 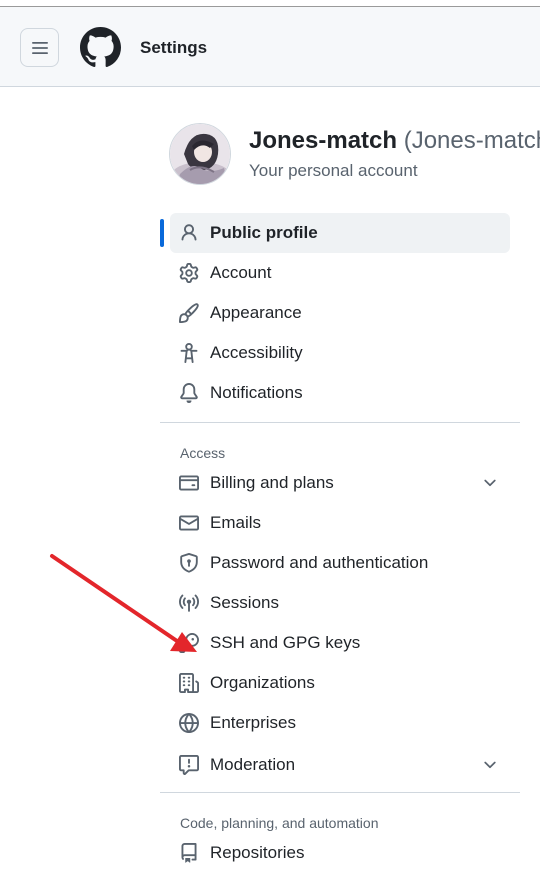 I want to click on paintbrush-icon, so click(x=189, y=313).